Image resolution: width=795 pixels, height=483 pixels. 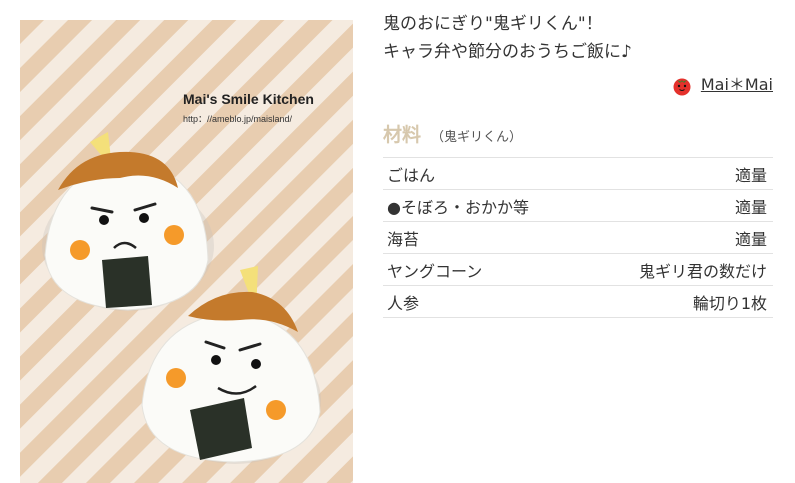 What do you see at coordinates (435, 271) in the screenshot?
I see `ingredient-name: ヤングコーン` at bounding box center [435, 271].